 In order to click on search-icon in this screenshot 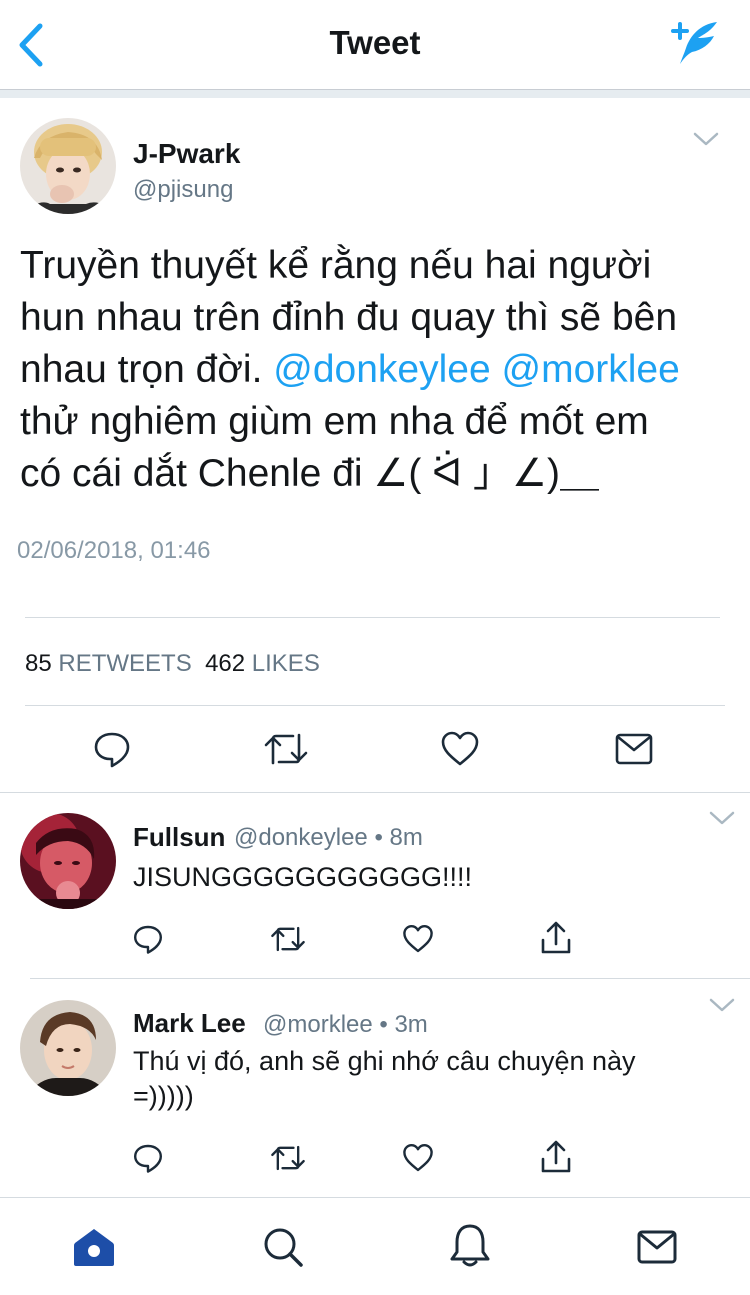, I will do `click(283, 1247)`.